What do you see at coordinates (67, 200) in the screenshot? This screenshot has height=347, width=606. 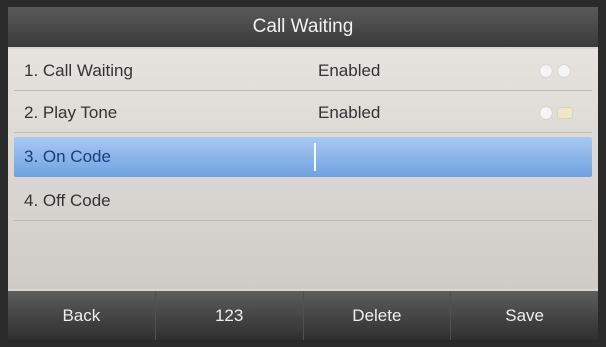 I see `item-label: 4. Off Code` at bounding box center [67, 200].